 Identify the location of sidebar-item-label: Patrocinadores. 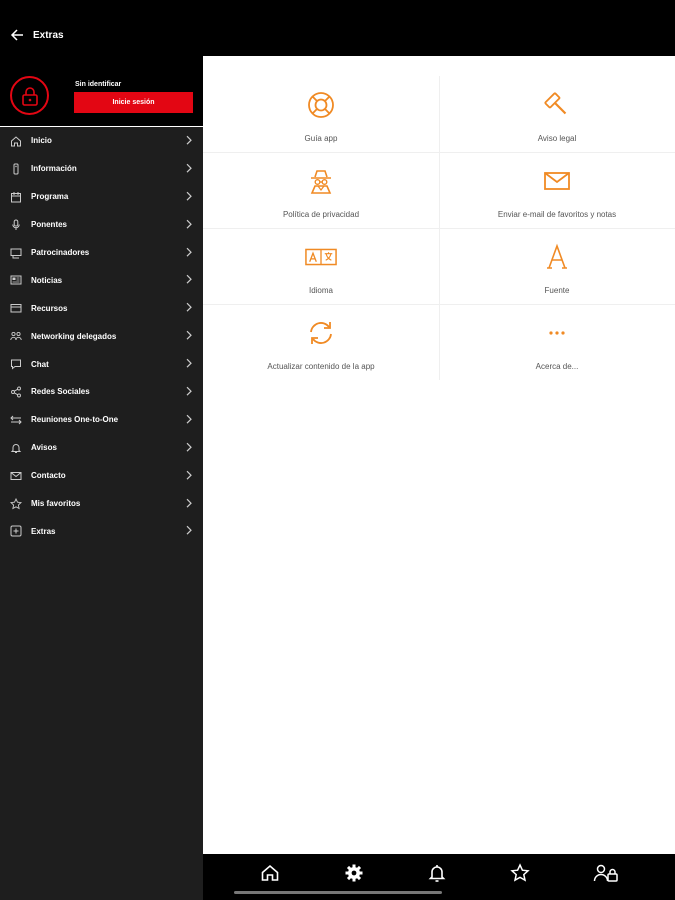
(60, 252).